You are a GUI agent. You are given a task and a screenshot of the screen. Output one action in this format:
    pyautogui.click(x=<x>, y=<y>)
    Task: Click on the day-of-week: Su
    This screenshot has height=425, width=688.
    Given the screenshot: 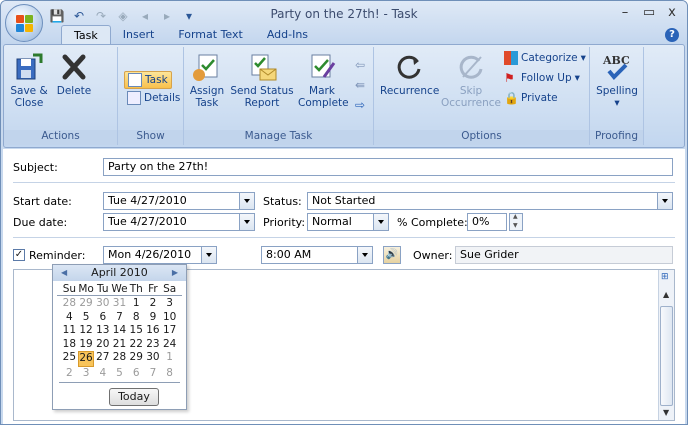 What is the action you would take?
    pyautogui.click(x=69, y=289)
    